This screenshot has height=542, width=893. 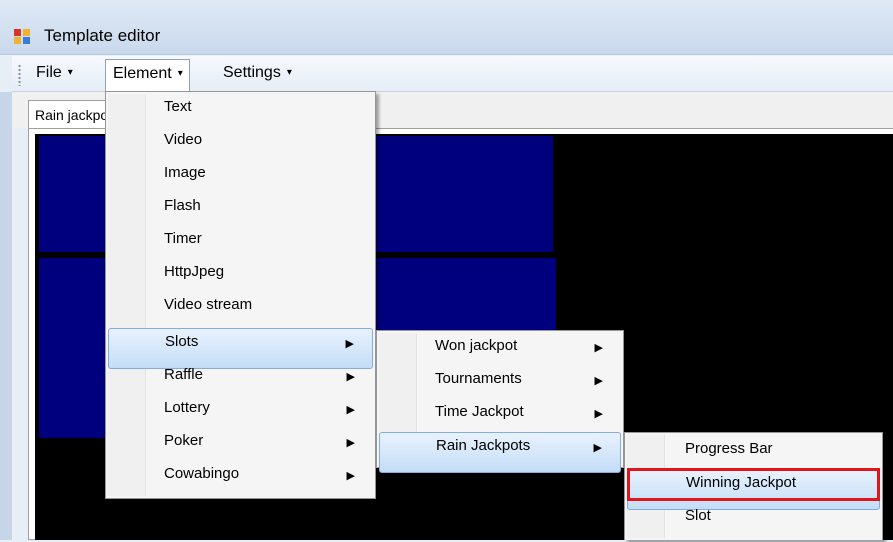 I want to click on menu-item-label: Flash, so click(x=182, y=205).